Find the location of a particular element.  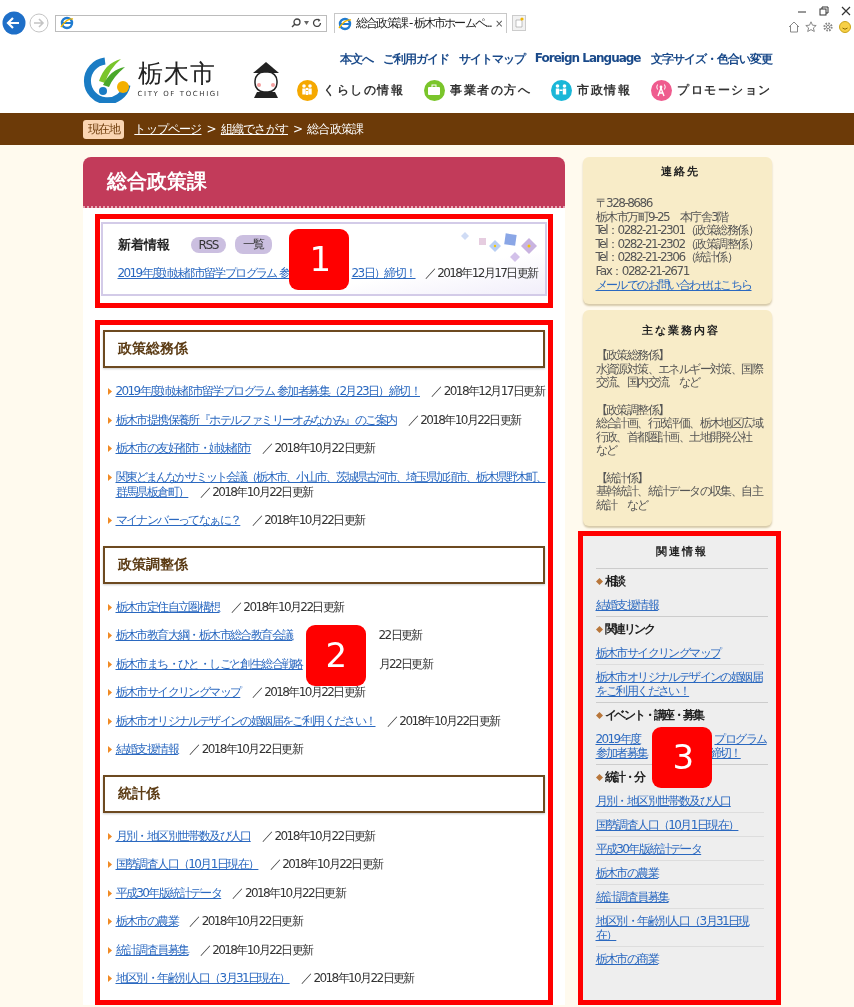

header-link: 文字サイズ・色合い変更 is located at coordinates (711, 59).